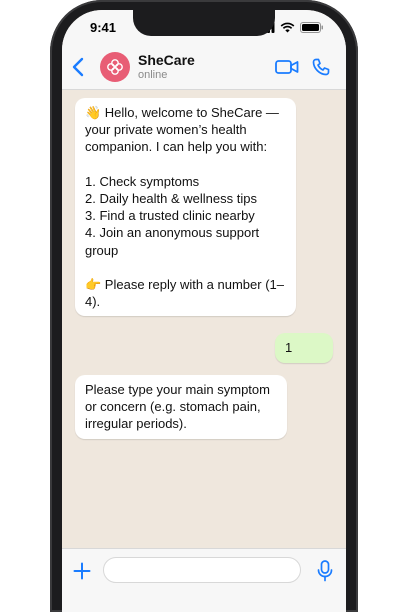 This screenshot has width=408, height=612. Describe the element at coordinates (287, 27) in the screenshot. I see `wifi-icon` at that location.